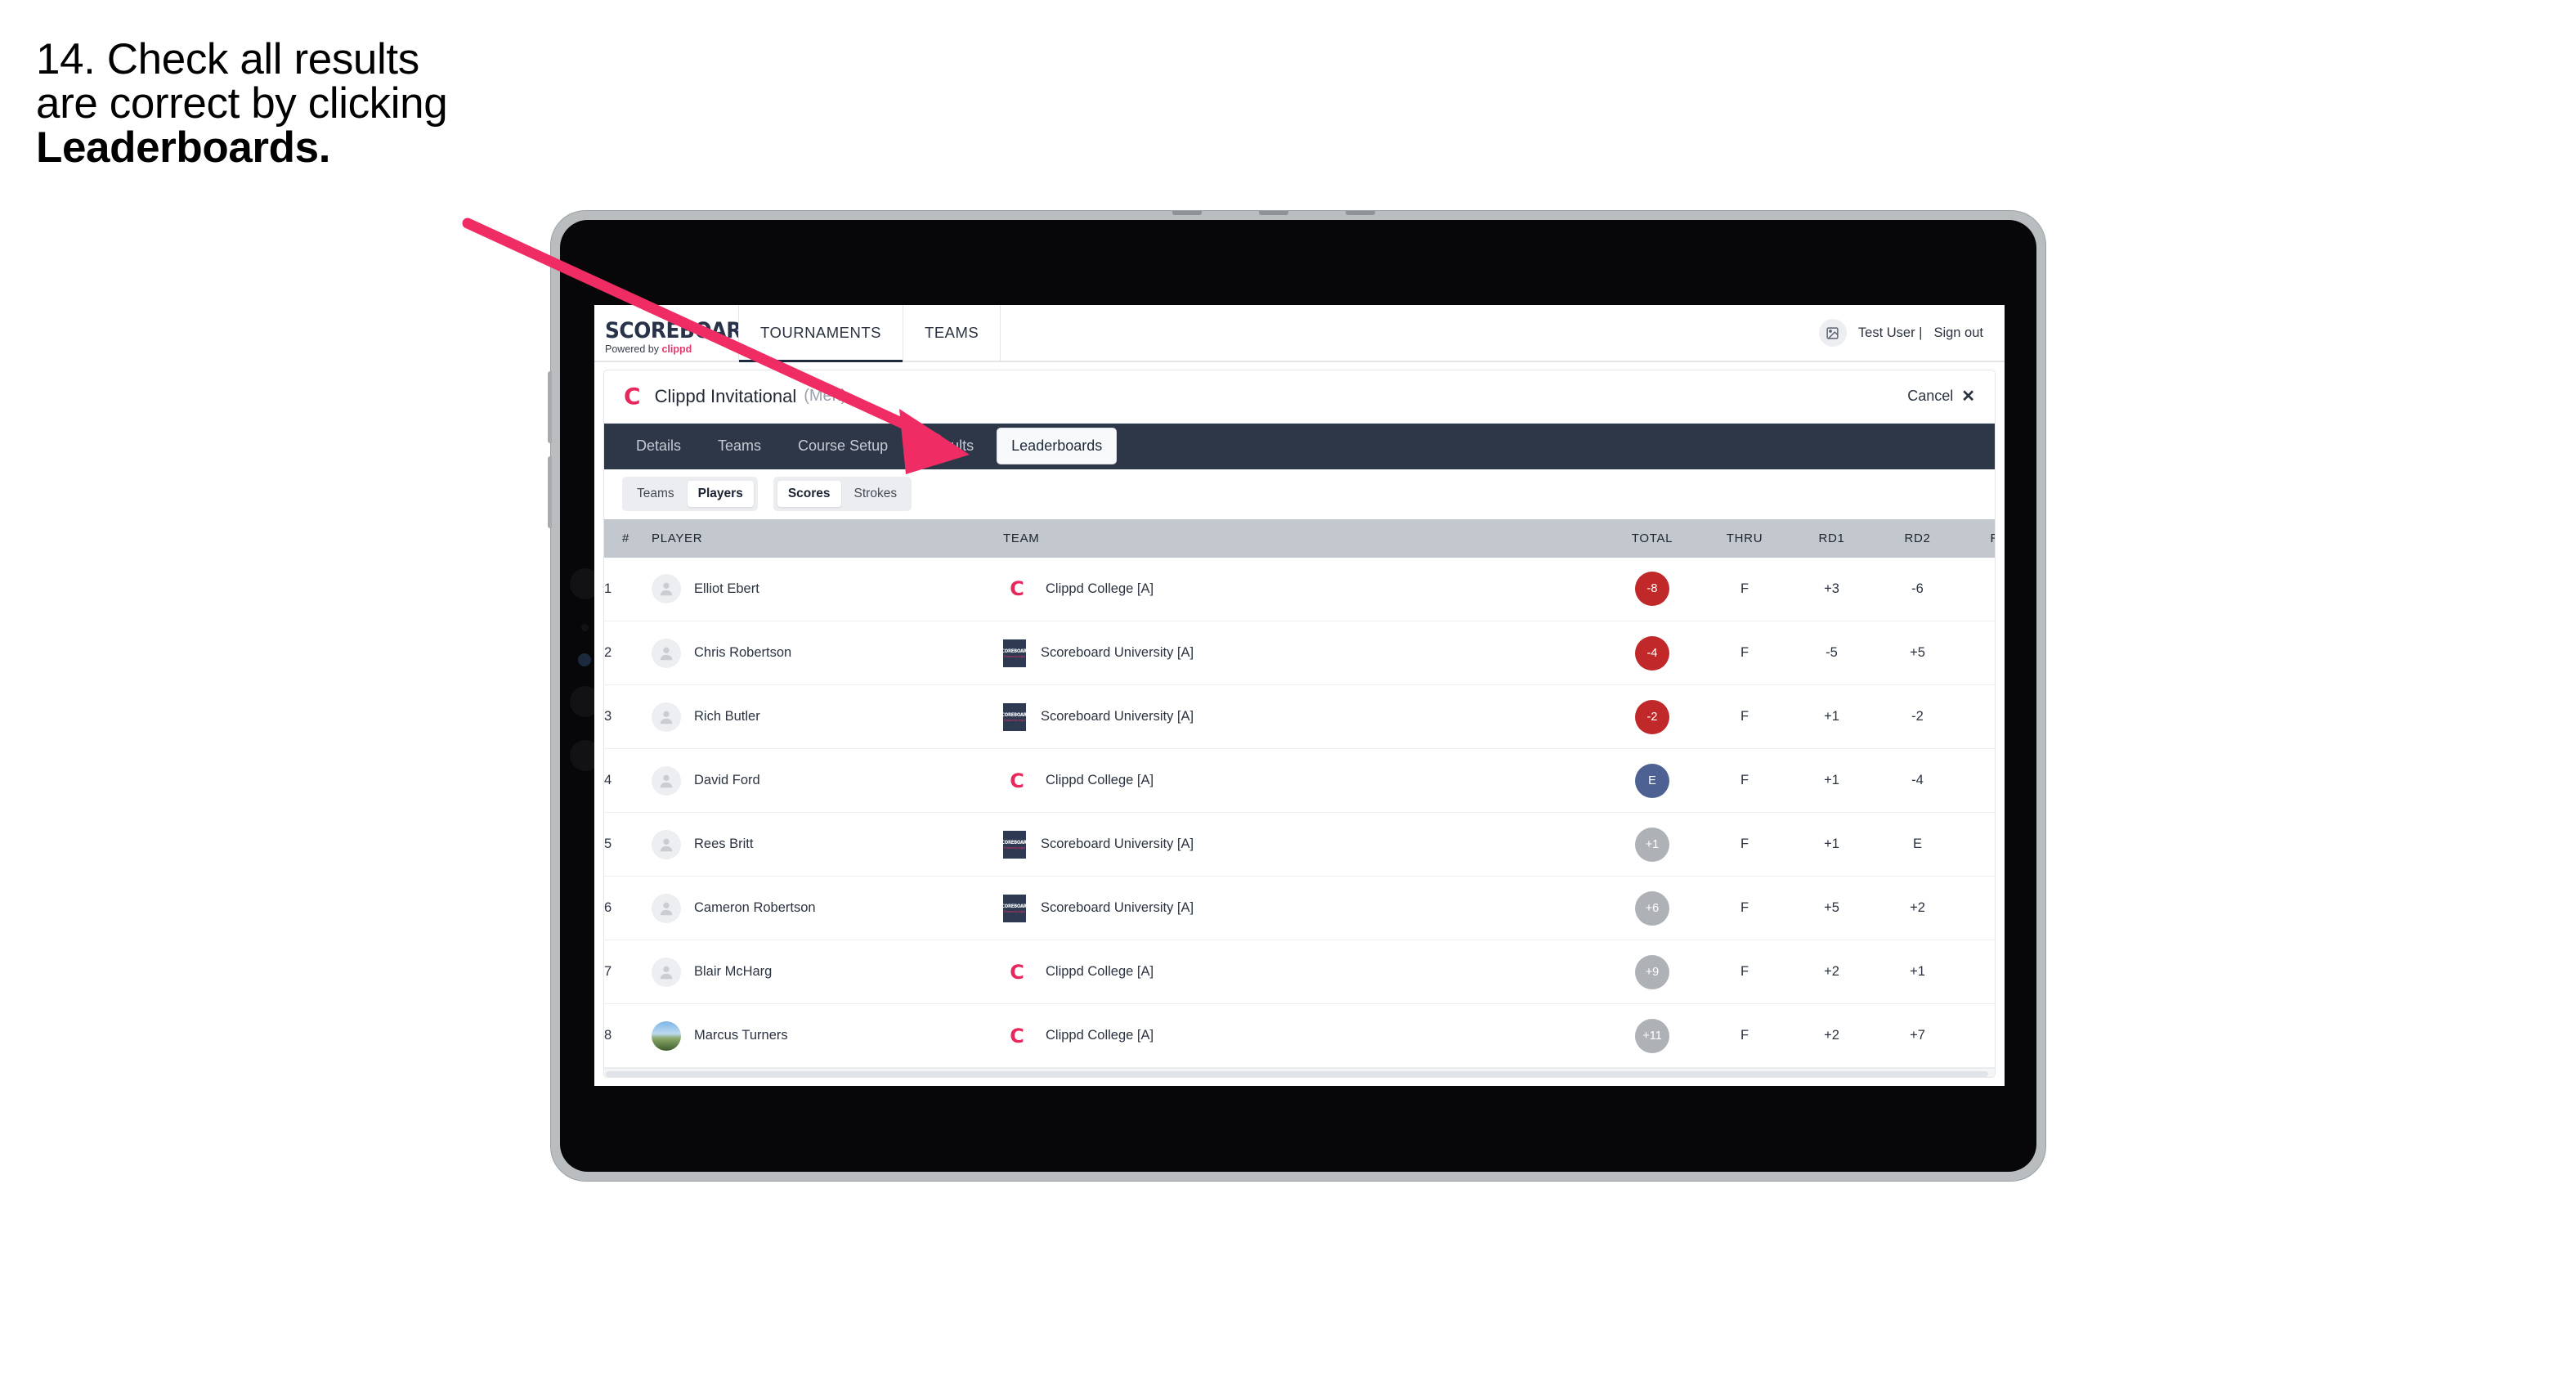 Image resolution: width=2576 pixels, height=1386 pixels. I want to click on brand-wordmark: SCOREBOARD, so click(682, 331).